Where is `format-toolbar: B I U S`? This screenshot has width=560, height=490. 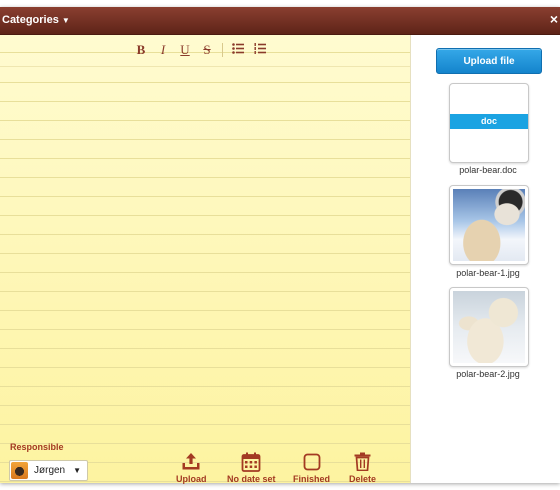 format-toolbar: B I U S is located at coordinates (200, 50).